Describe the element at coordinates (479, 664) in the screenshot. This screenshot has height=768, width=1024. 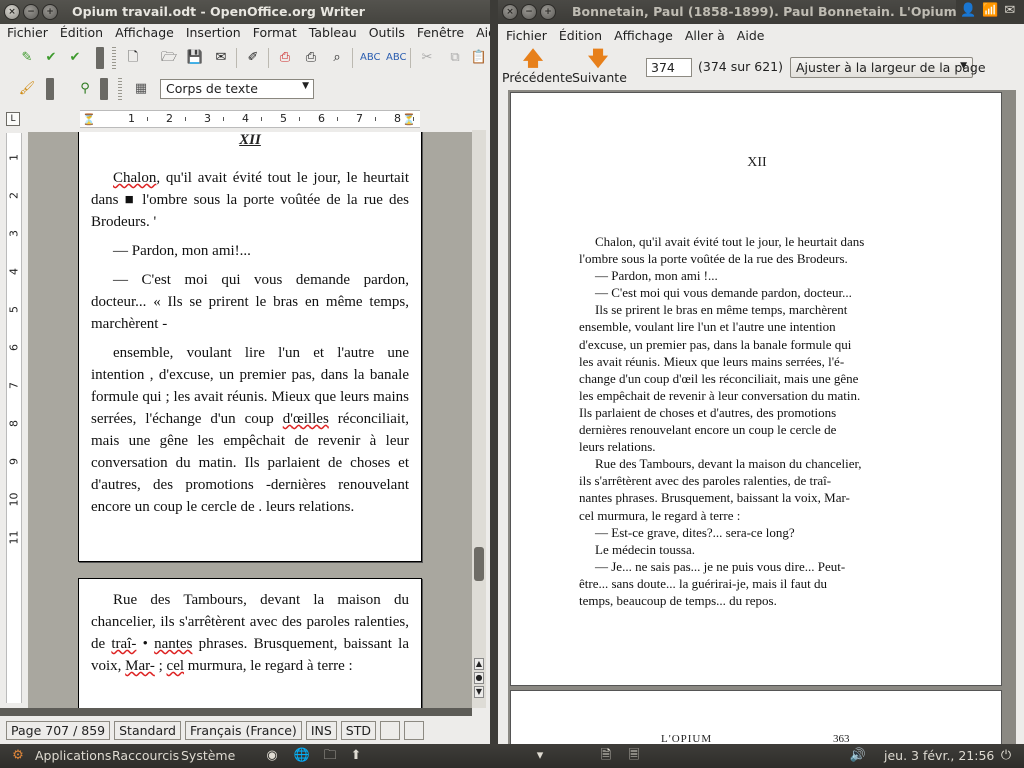
I see `previous-page-icon: ▲` at that location.